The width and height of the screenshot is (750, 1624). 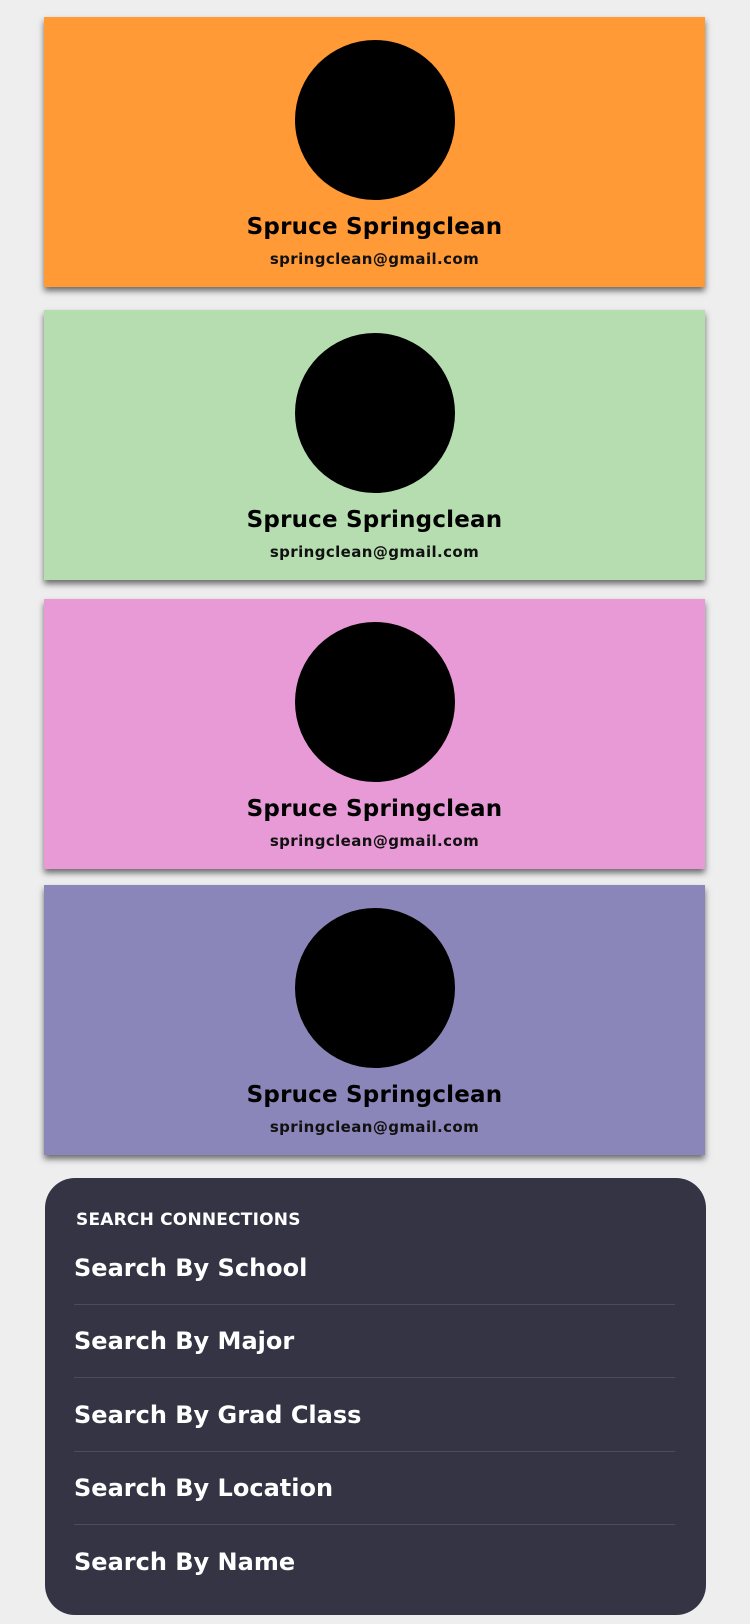 I want to click on connection-card-4: Spruce Springclean springclean@gmail.com, so click(x=374, y=1020).